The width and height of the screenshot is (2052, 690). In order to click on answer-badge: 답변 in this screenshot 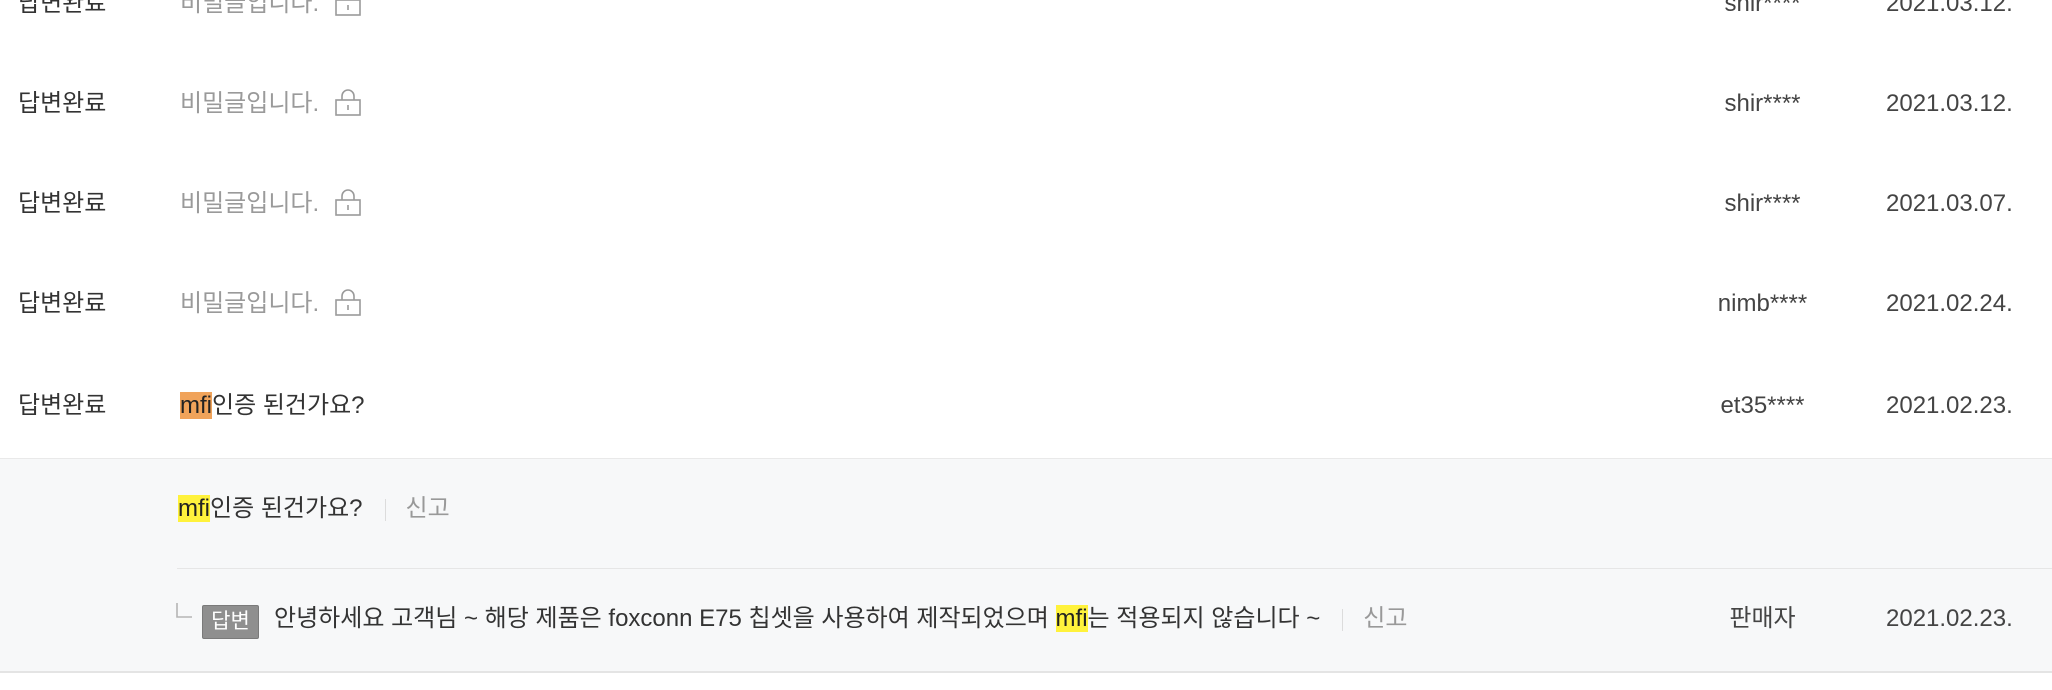, I will do `click(230, 622)`.